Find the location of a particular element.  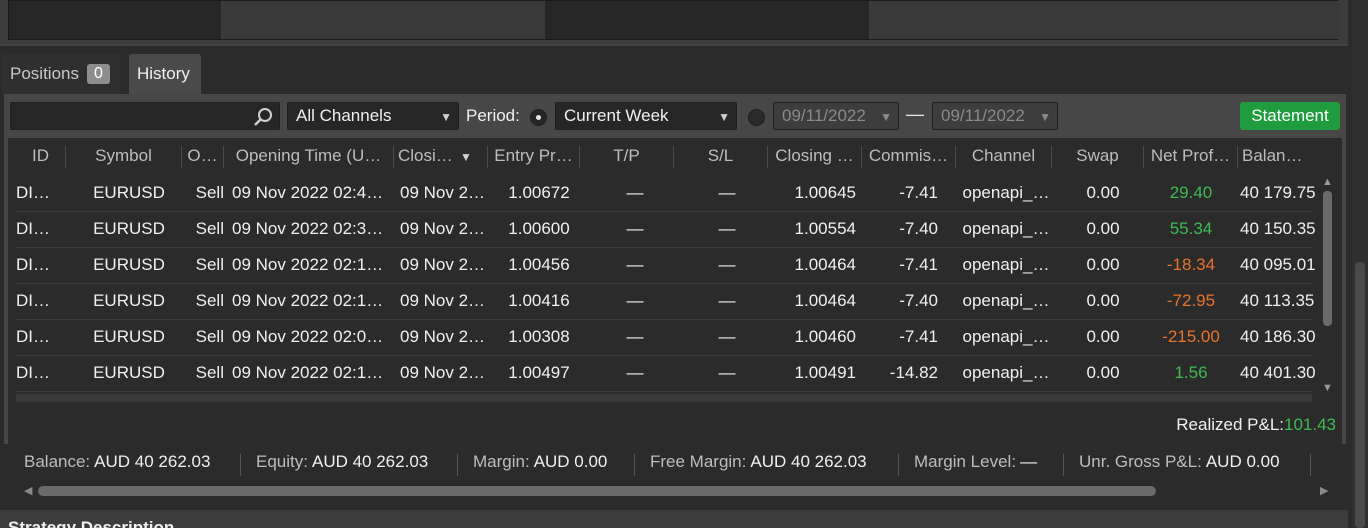

table-vertical-scrollbar: ▲ ▼ is located at coordinates (1328, 286).